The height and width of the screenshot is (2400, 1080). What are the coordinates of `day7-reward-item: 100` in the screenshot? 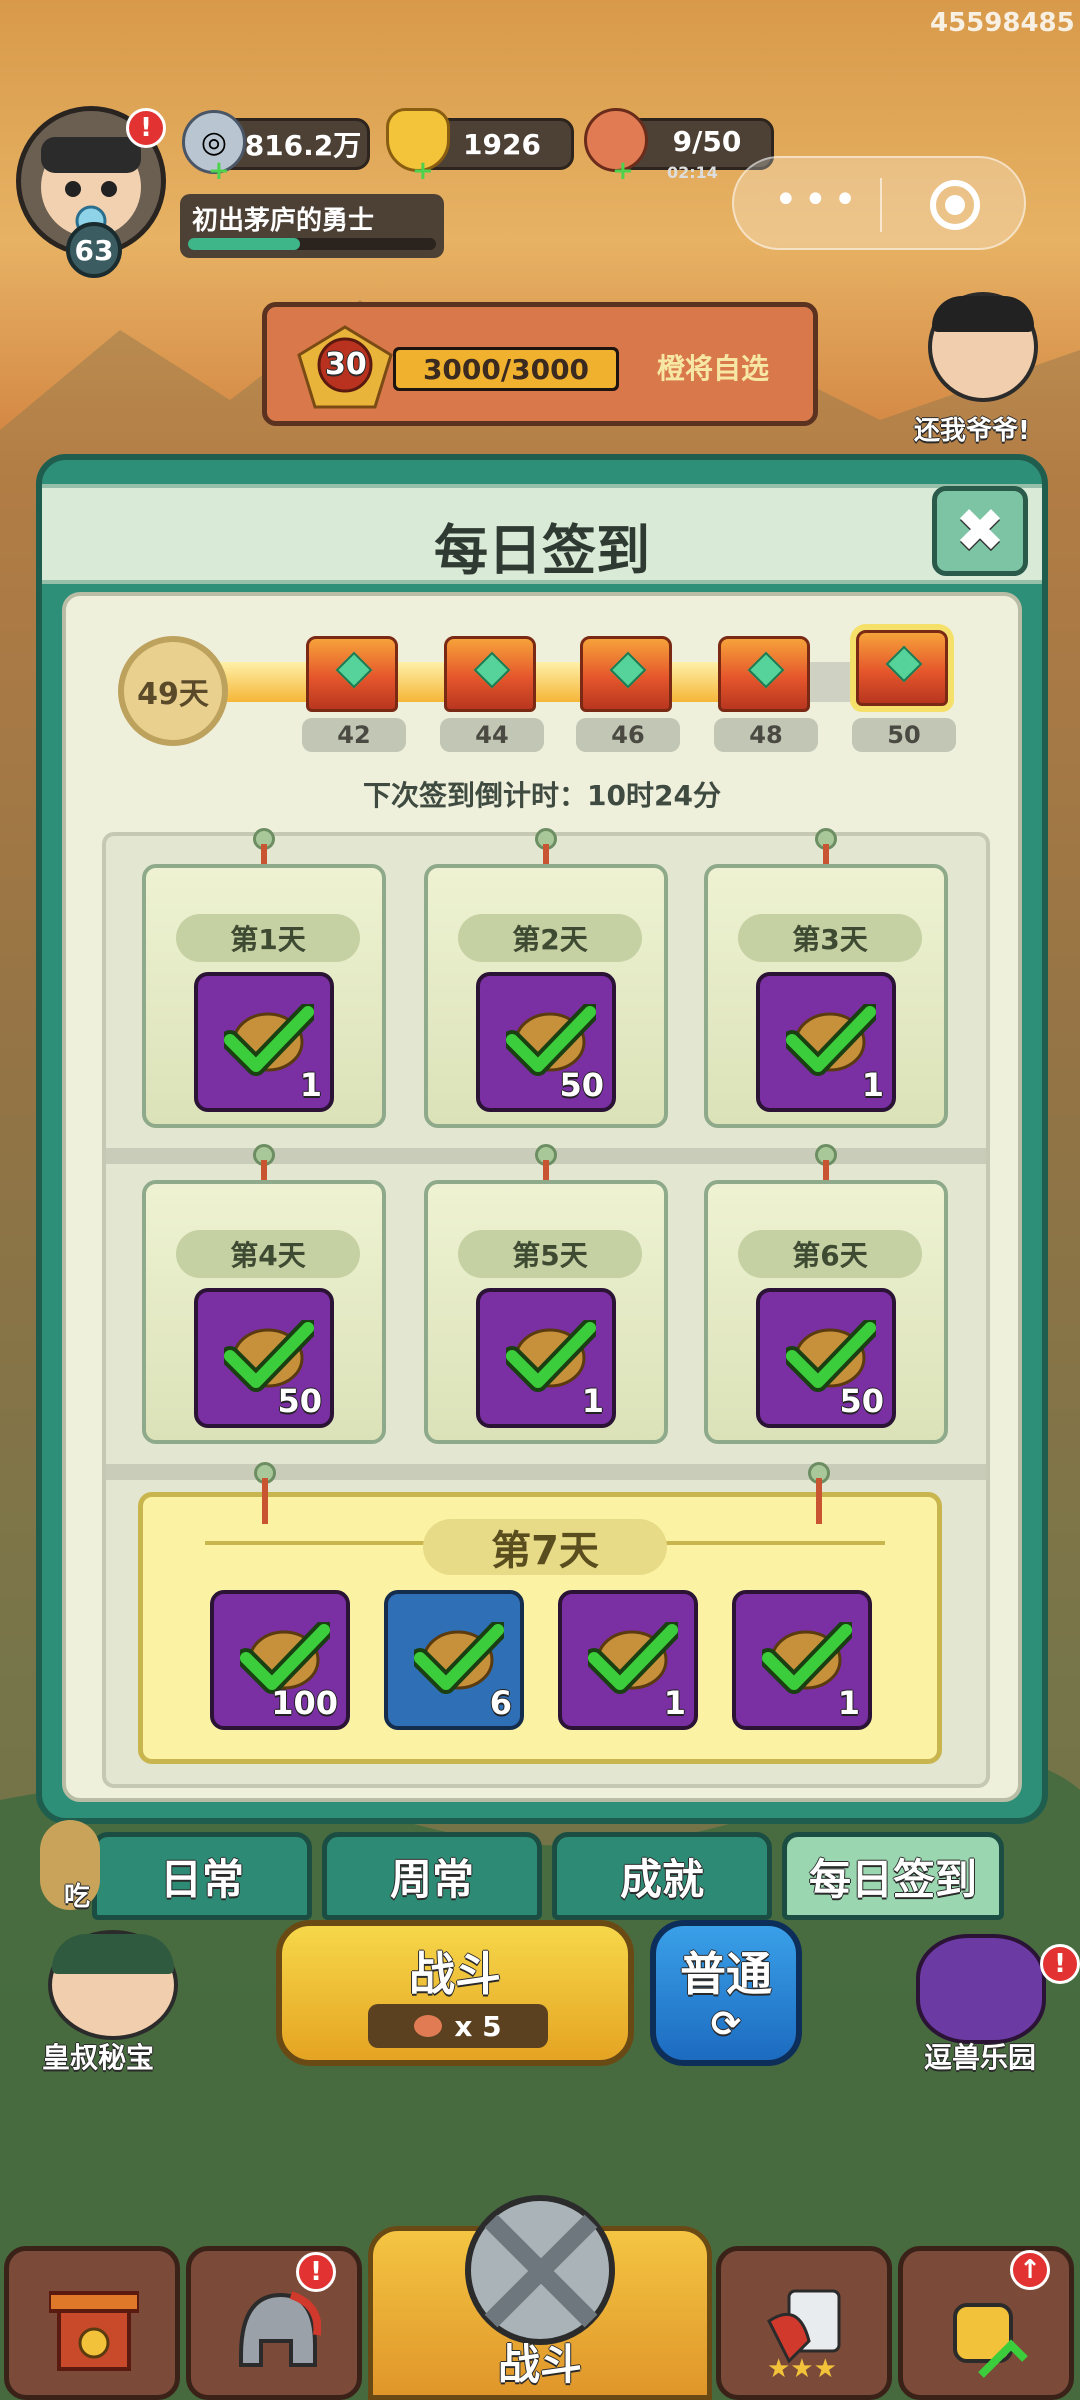 It's located at (280, 1660).